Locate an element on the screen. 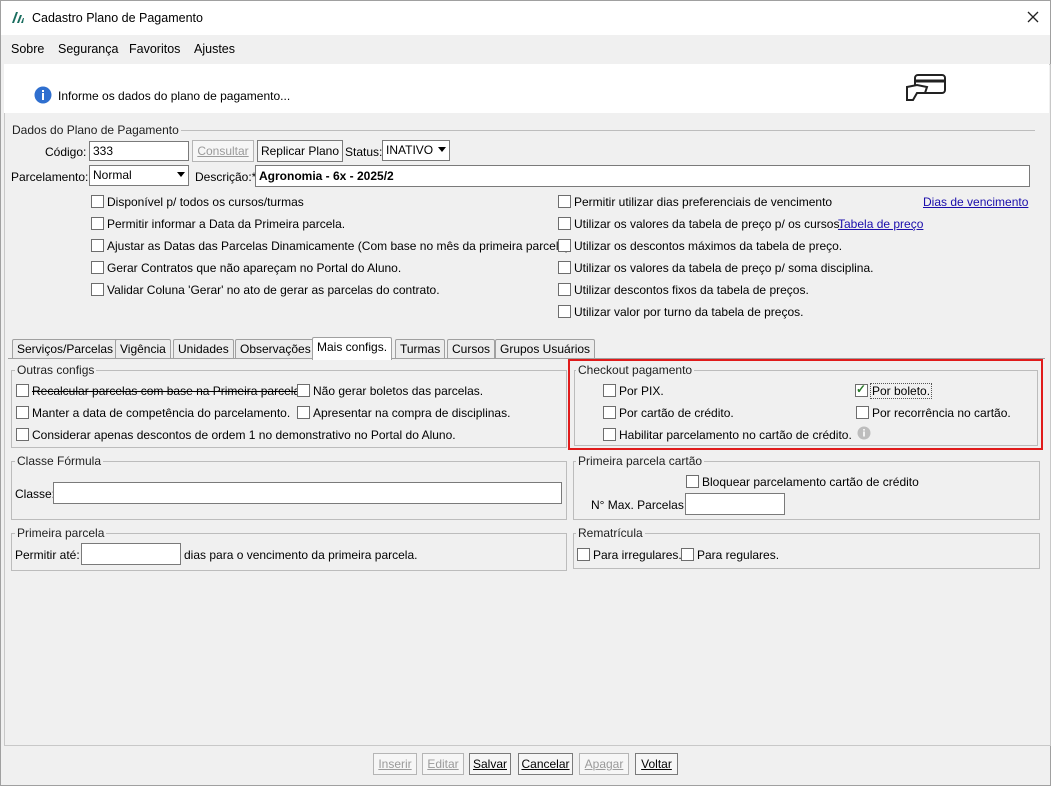  option-cartao: Por cartão de crédito. is located at coordinates (676, 413).